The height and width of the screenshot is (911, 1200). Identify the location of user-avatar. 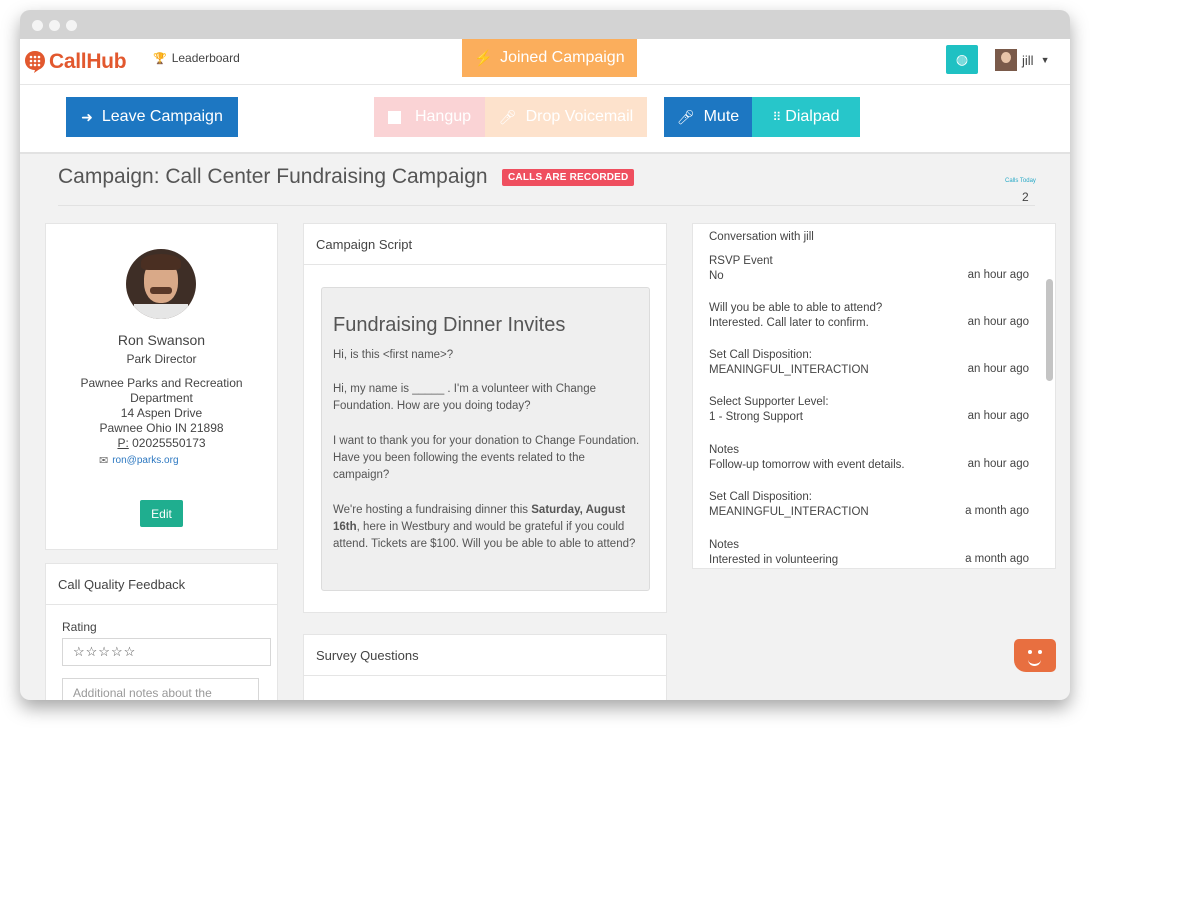
(1006, 60).